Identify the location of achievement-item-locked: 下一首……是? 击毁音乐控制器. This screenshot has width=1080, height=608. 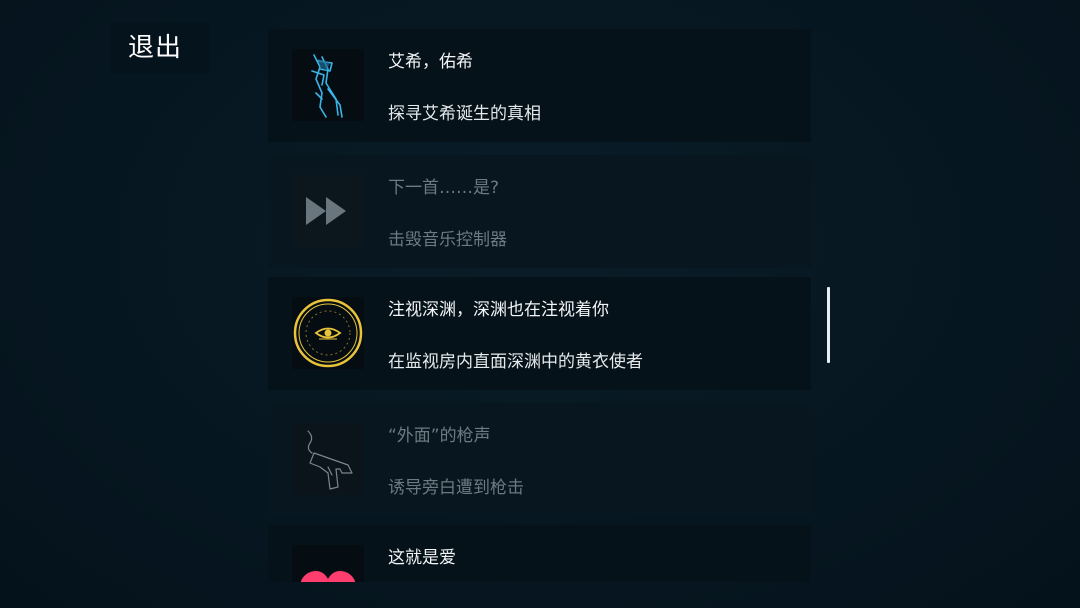
(539, 211).